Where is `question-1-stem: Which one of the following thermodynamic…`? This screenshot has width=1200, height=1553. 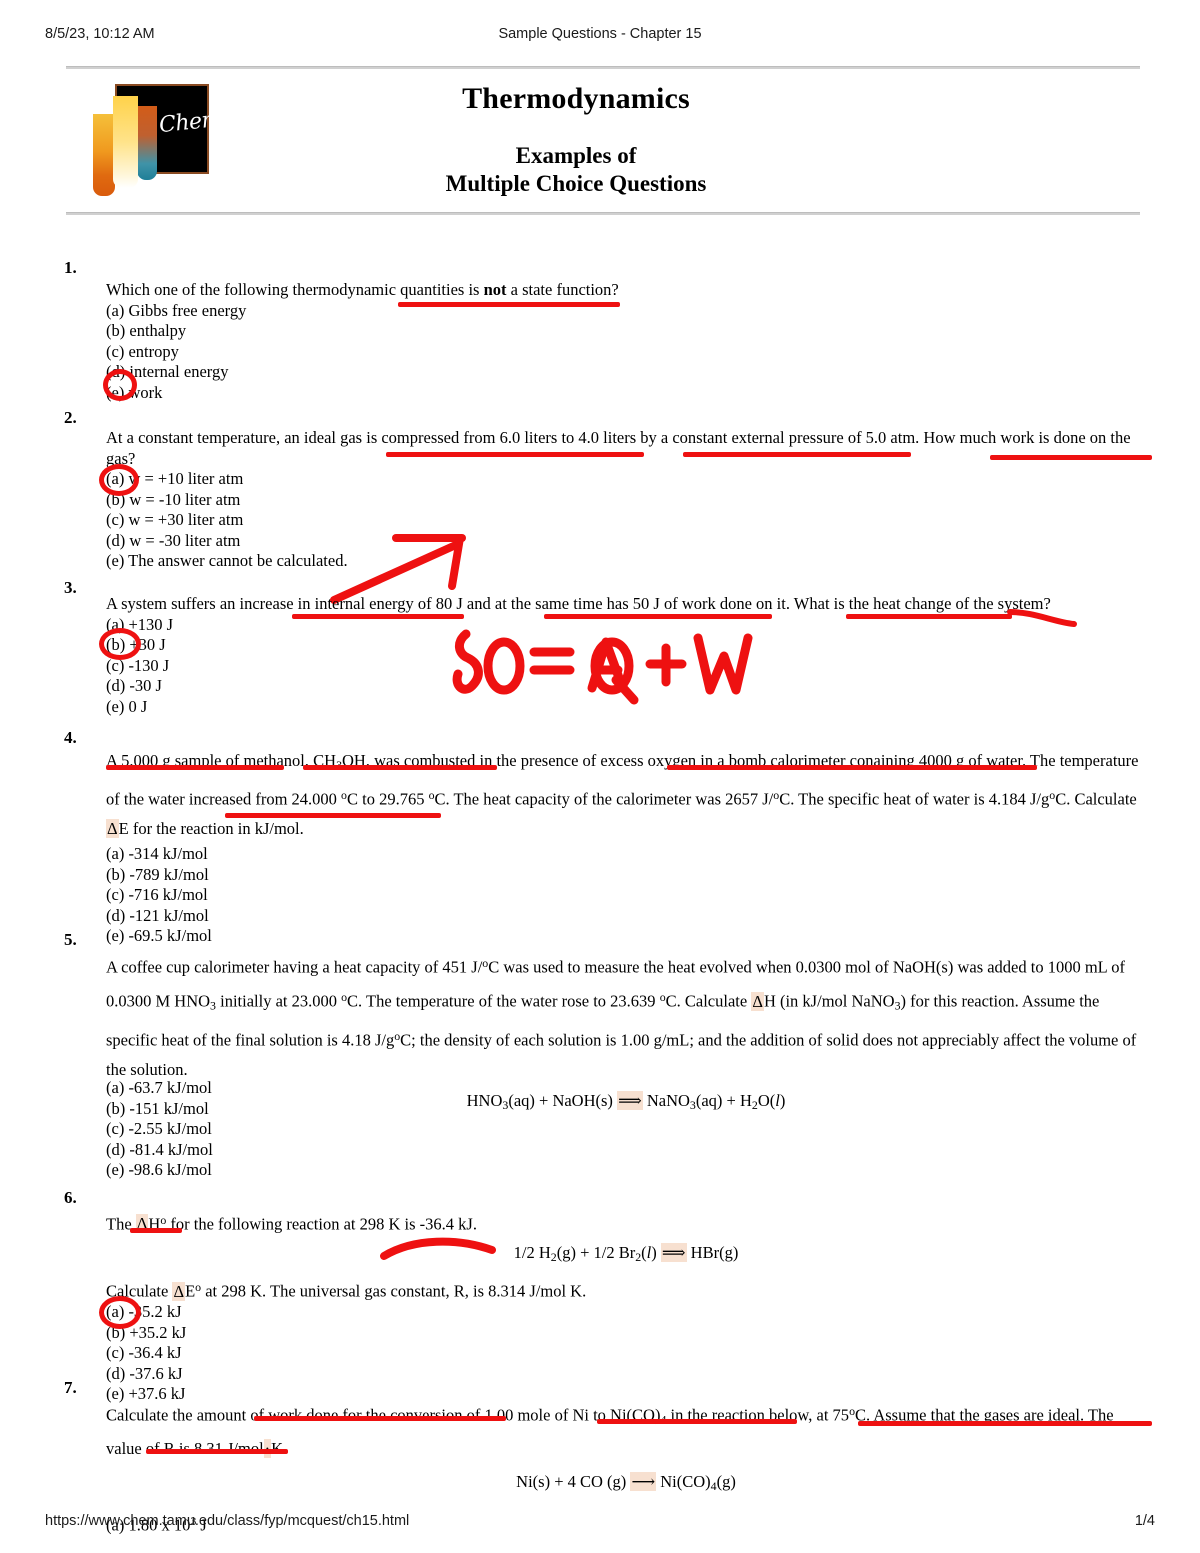
question-1-stem: Which one of the following thermodynamic… is located at coordinates (362, 289).